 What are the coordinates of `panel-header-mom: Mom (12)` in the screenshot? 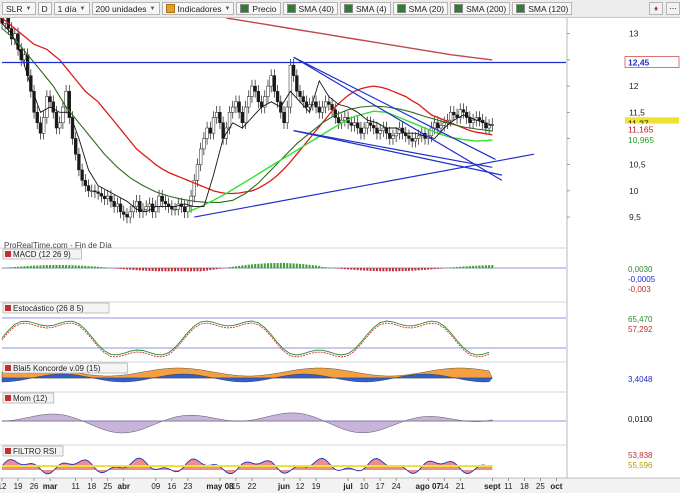 It's located at (28, 398).